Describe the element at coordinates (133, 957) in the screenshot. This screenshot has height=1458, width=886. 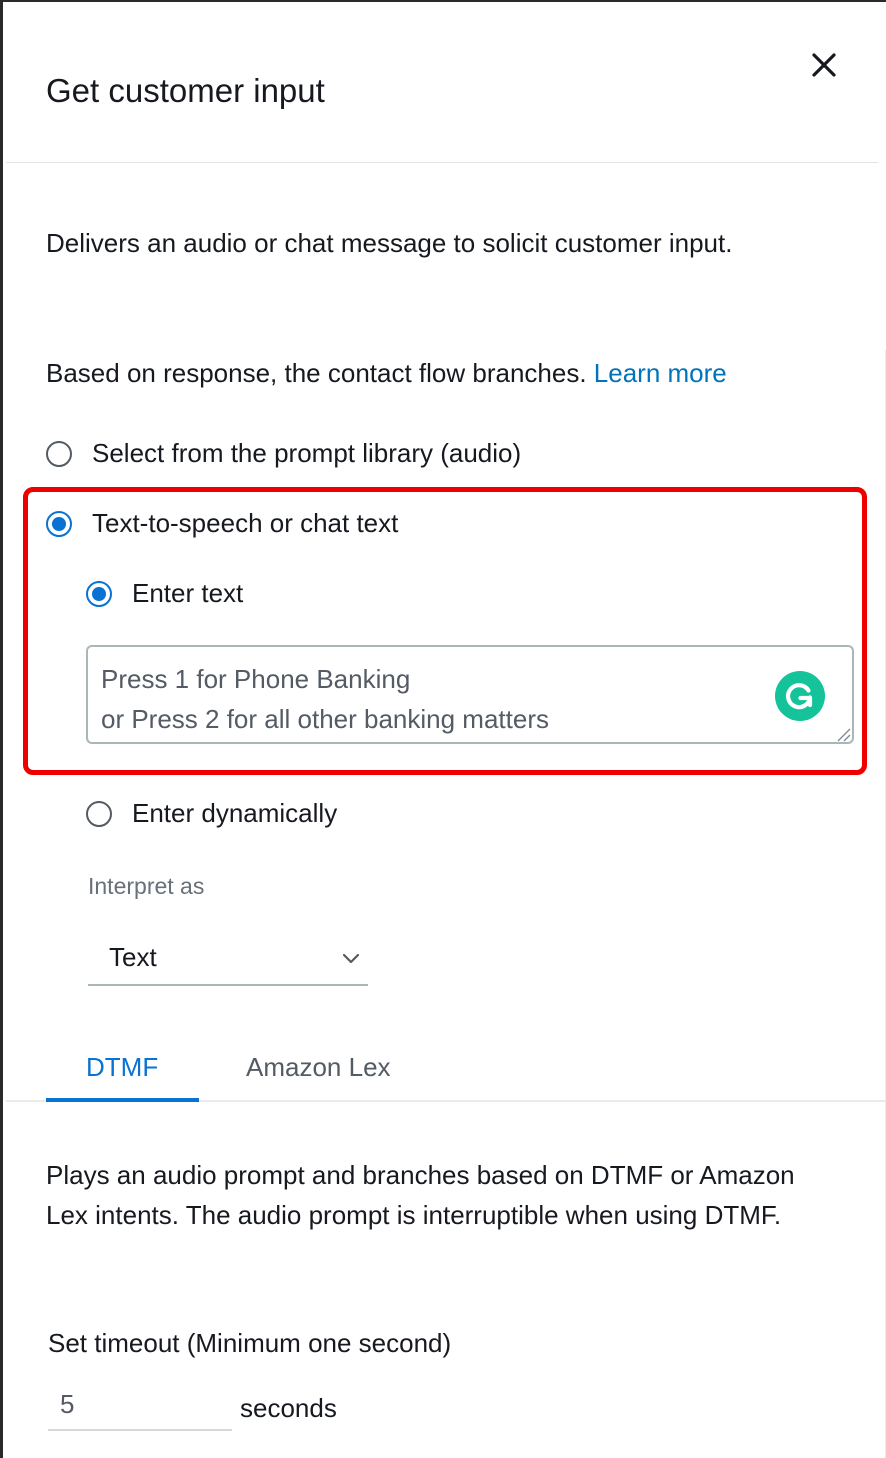
I see `interpret-as-value: Text` at that location.